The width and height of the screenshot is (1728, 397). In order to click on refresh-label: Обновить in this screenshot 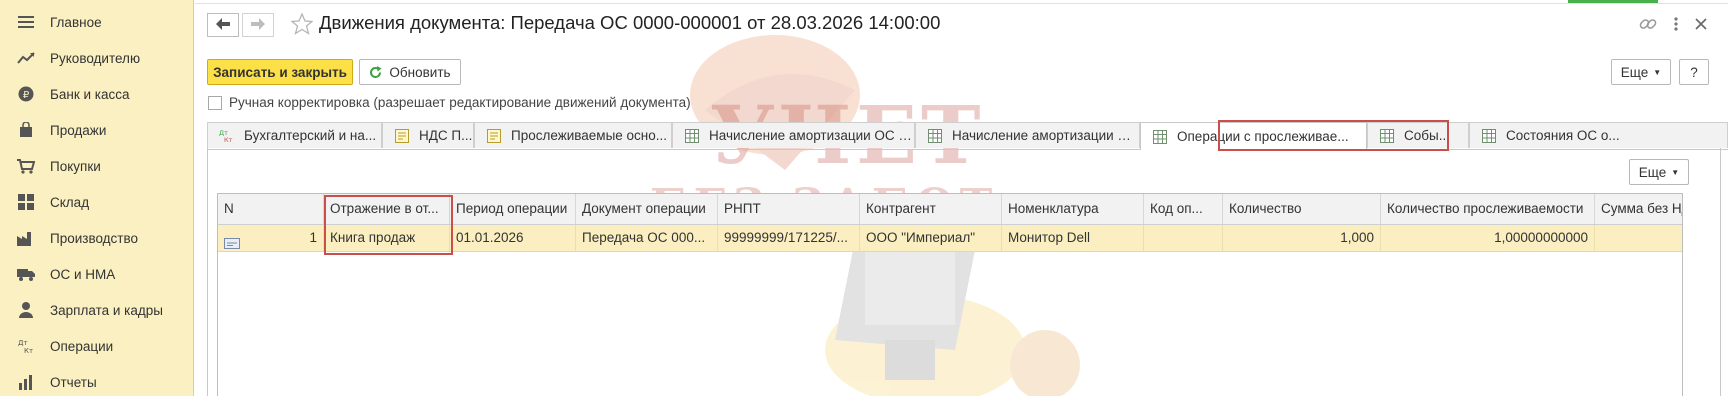, I will do `click(420, 72)`.